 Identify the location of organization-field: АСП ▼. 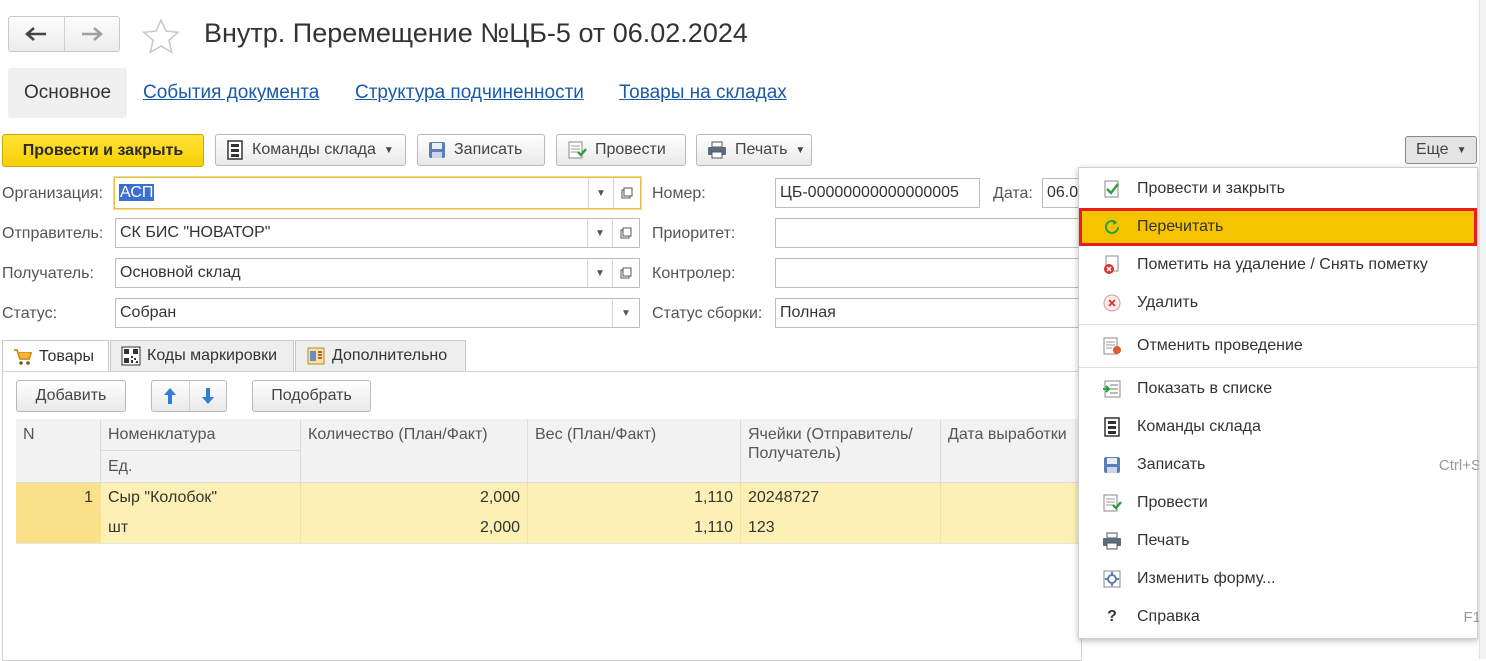
(377, 193).